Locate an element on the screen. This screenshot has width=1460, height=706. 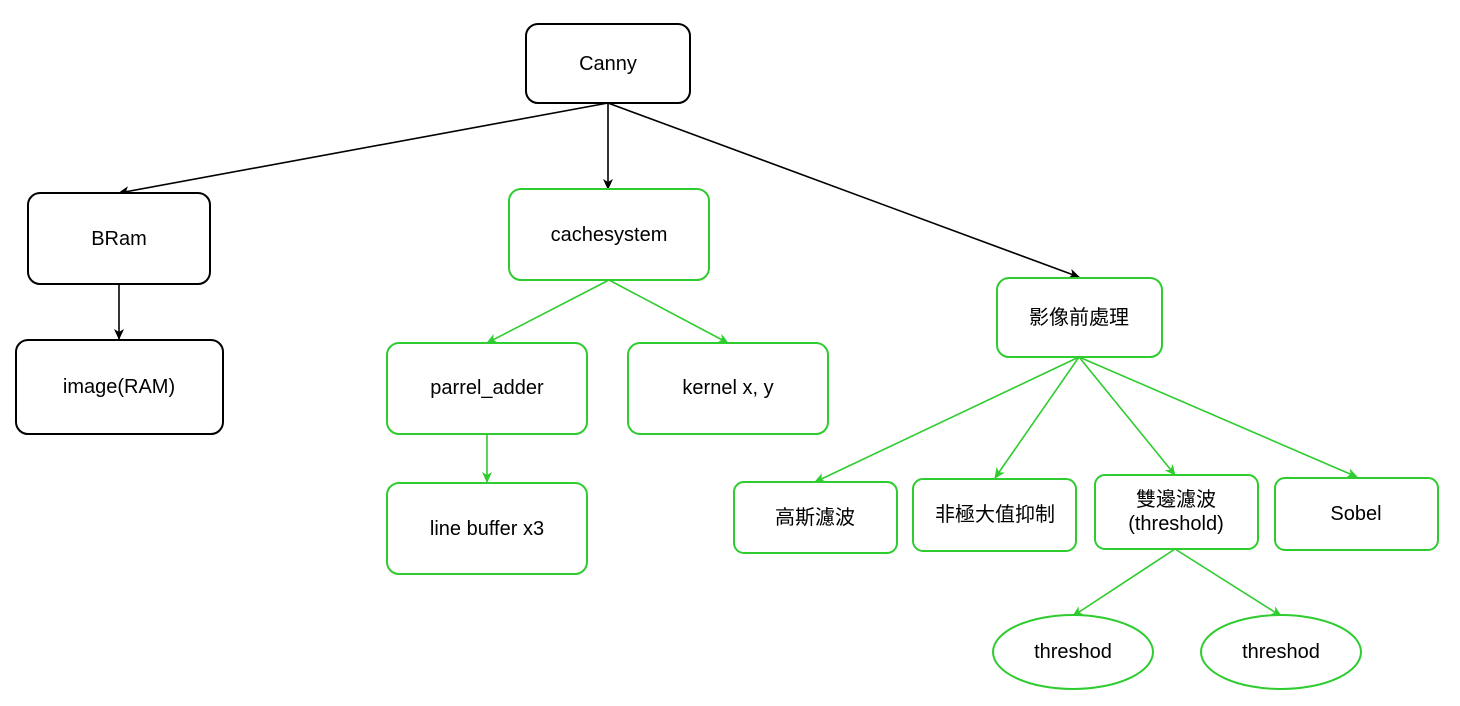
node-kernel: kernel x, y is located at coordinates (728, 388).